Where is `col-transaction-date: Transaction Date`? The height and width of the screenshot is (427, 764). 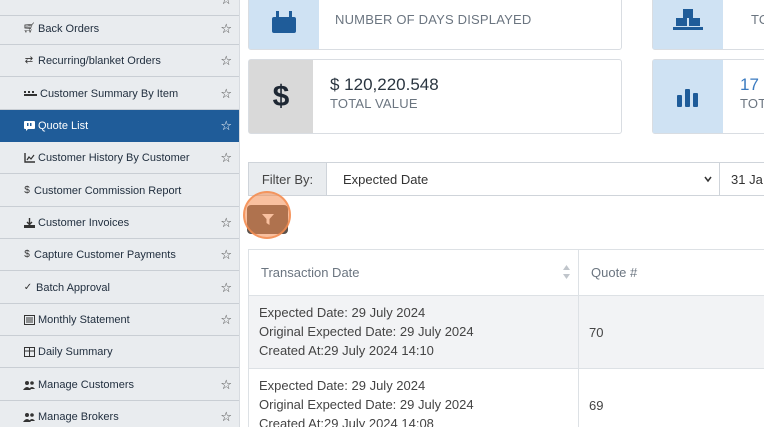
col-transaction-date: Transaction Date is located at coordinates (310, 272).